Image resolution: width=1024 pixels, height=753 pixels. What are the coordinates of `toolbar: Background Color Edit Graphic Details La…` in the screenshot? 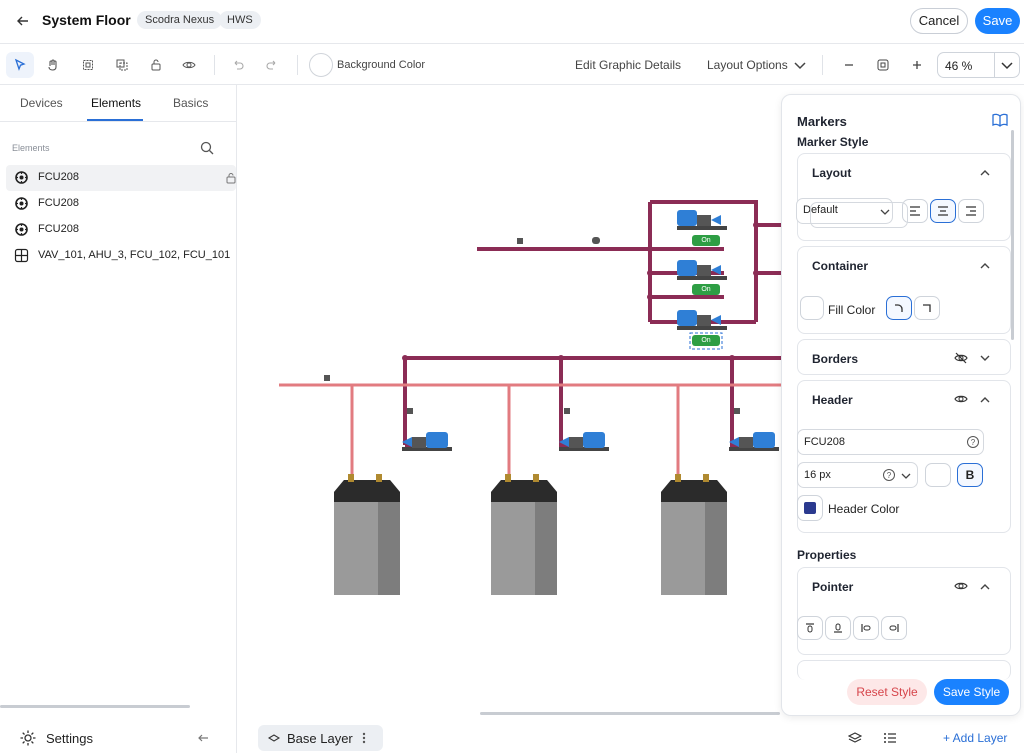 It's located at (512, 65).